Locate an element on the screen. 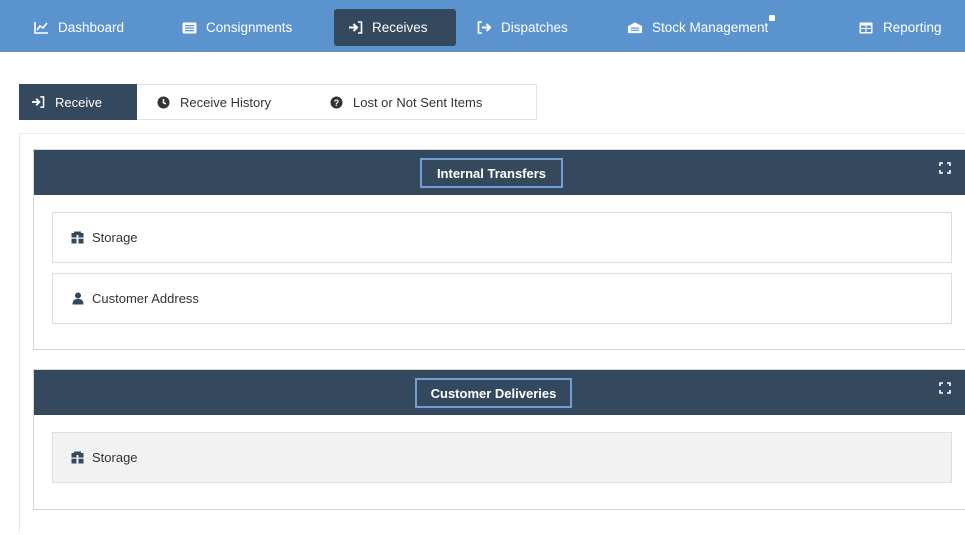  panel-title: Customer Deliveries is located at coordinates (493, 393).